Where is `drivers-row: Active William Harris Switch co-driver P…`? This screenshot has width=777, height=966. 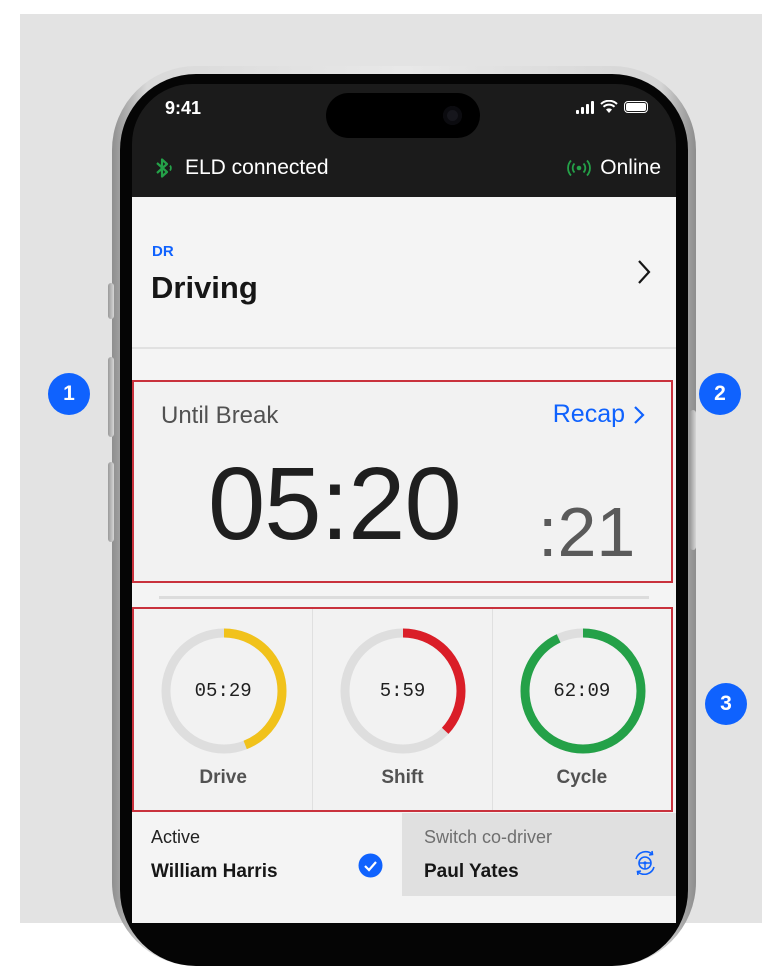
drivers-row: Active William Harris Switch co-driver P… is located at coordinates (404, 854).